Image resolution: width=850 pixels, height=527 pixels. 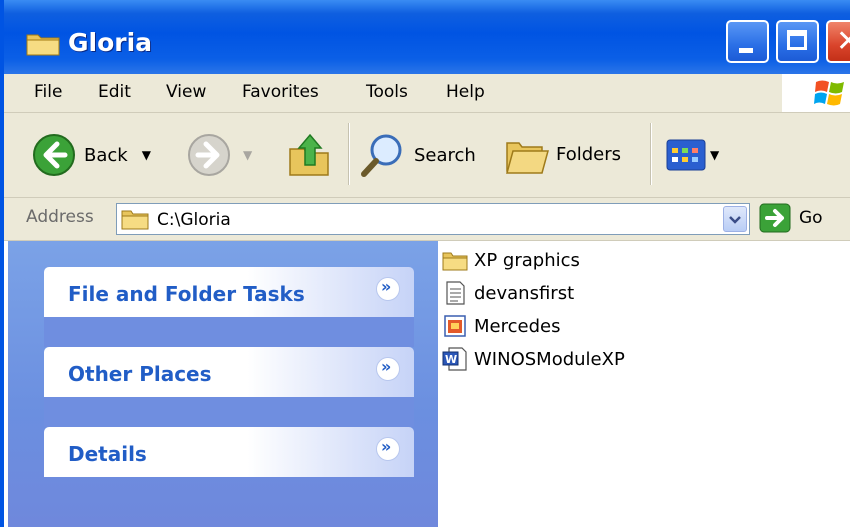 What do you see at coordinates (775, 218) in the screenshot?
I see `go-arrow-icon` at bounding box center [775, 218].